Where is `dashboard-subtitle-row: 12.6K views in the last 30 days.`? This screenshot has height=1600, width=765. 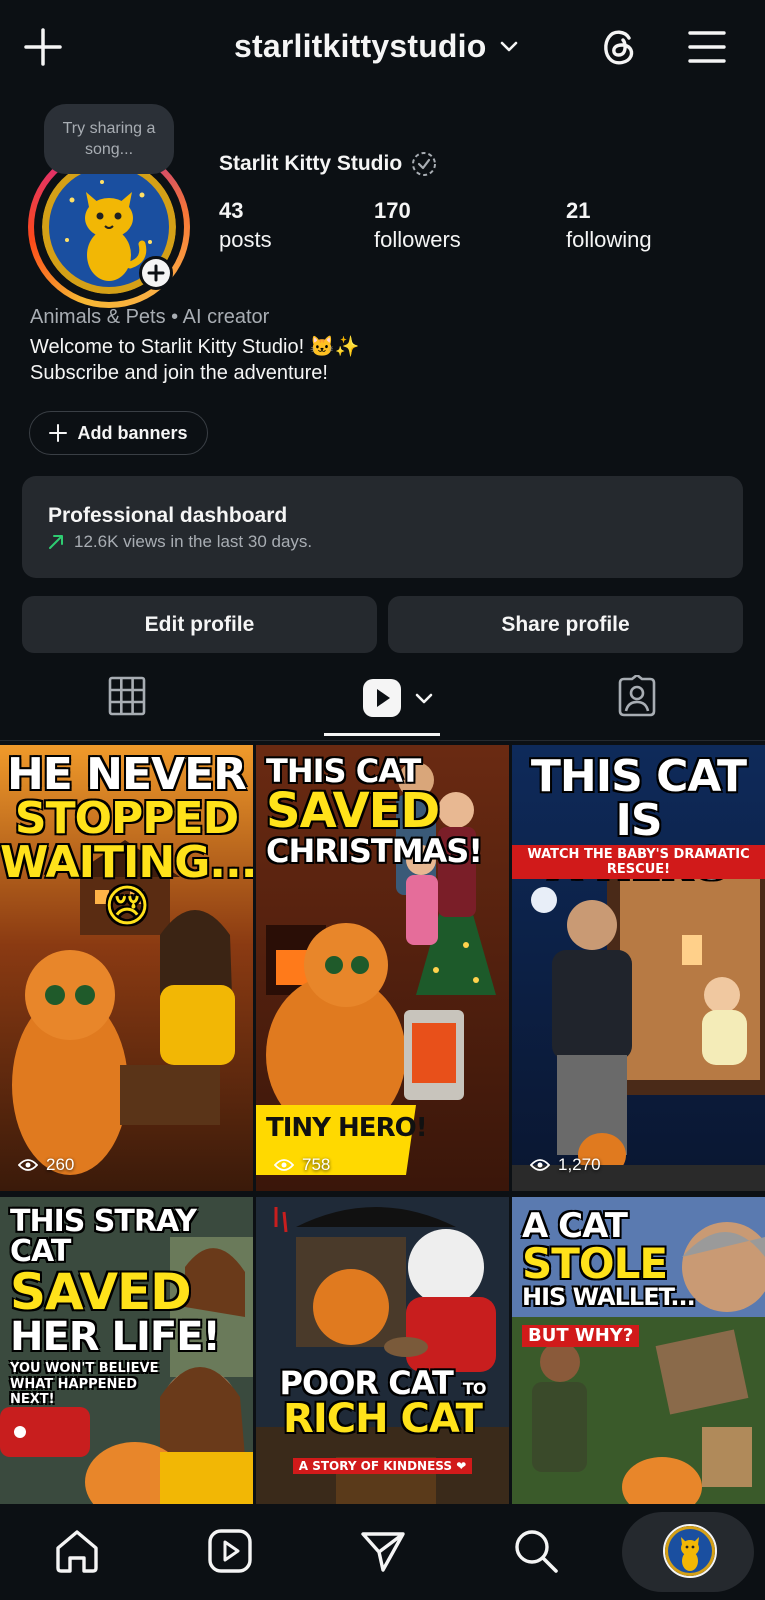
dashboard-subtitle-row: 12.6K views in the last 30 days. is located at coordinates (180, 542).